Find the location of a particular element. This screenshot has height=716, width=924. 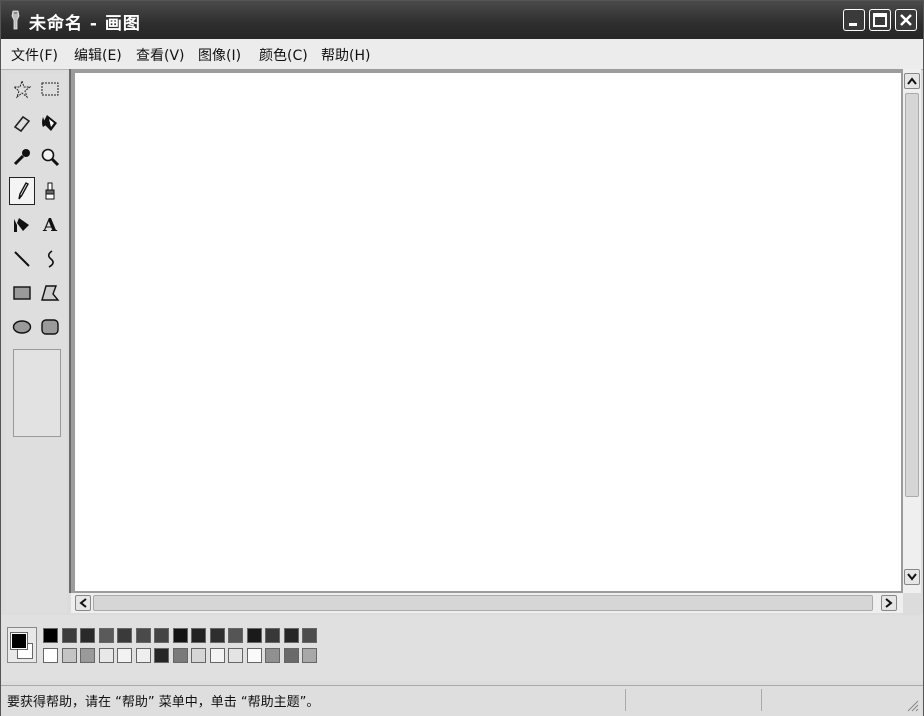

horizontal-scroll-thumb is located at coordinates (483, 603).